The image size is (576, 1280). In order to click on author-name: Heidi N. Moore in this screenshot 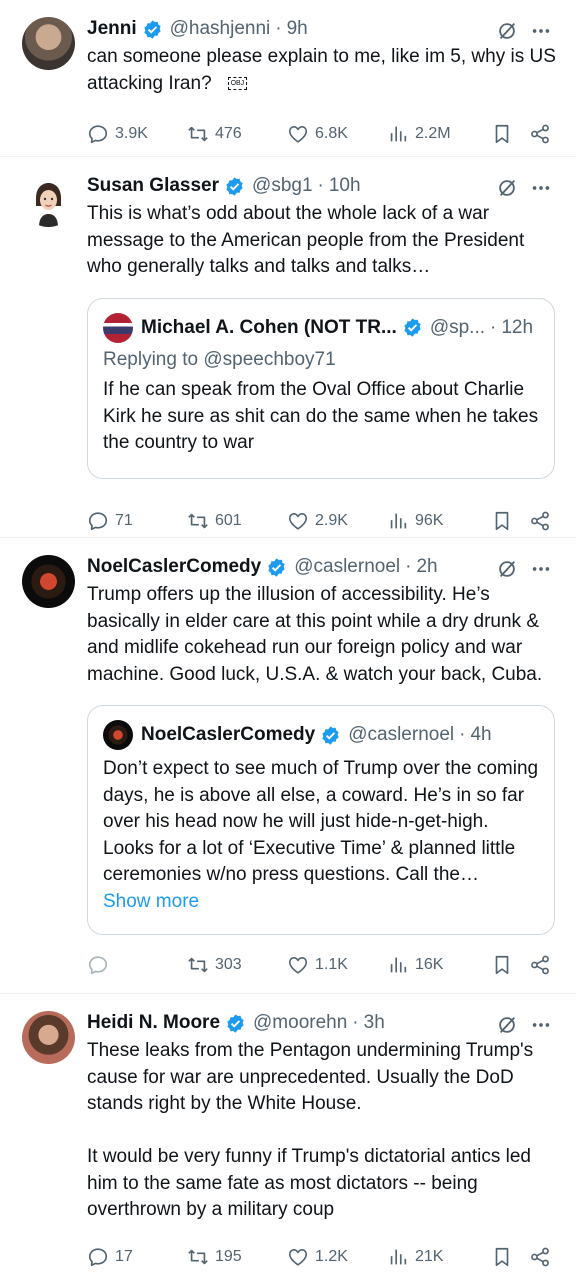, I will do `click(153, 1023)`.